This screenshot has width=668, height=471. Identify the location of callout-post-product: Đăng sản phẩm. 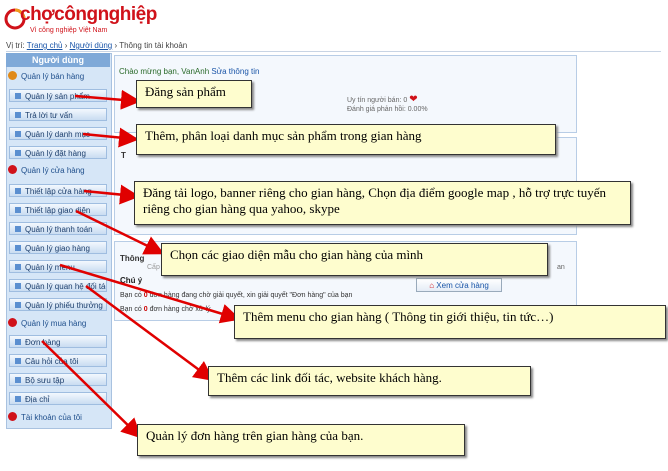
(194, 94).